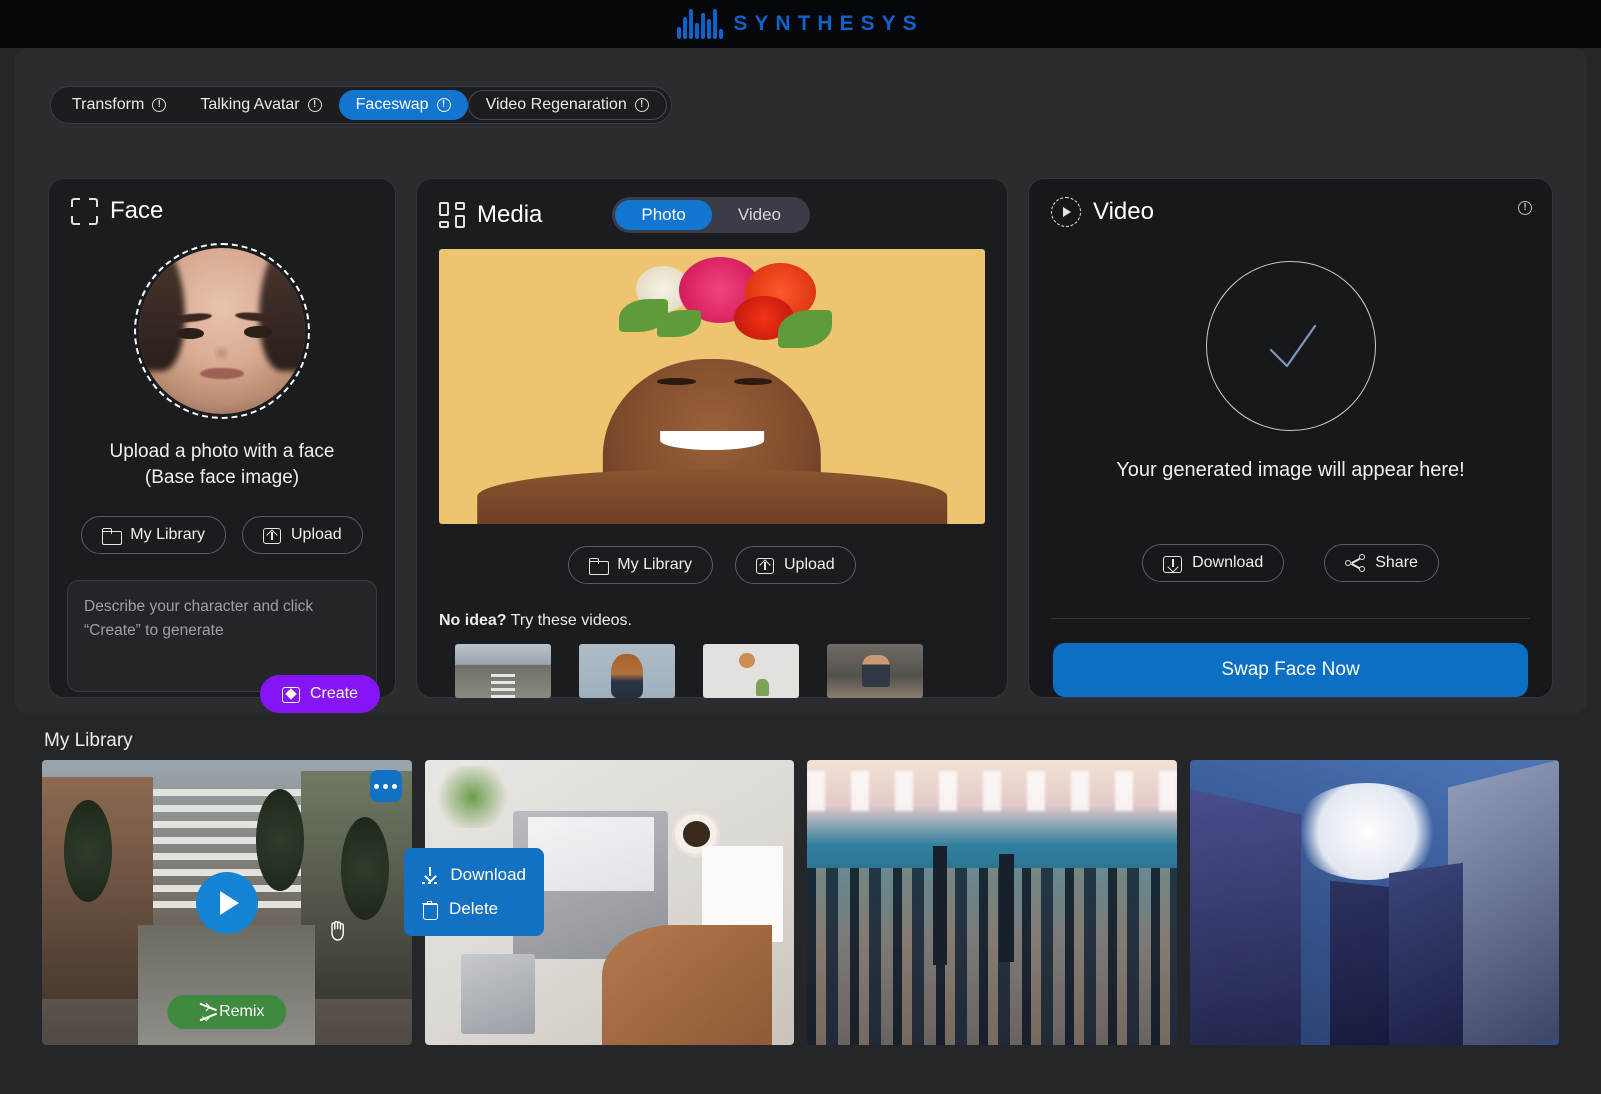 The image size is (1601, 1094). I want to click on media-my-library-button: My Library, so click(640, 565).